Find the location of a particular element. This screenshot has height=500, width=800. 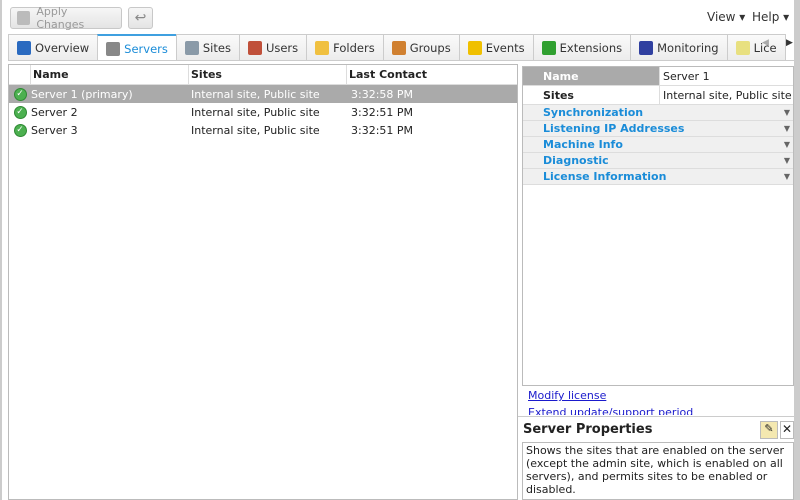

groups-icon is located at coordinates (398, 47).